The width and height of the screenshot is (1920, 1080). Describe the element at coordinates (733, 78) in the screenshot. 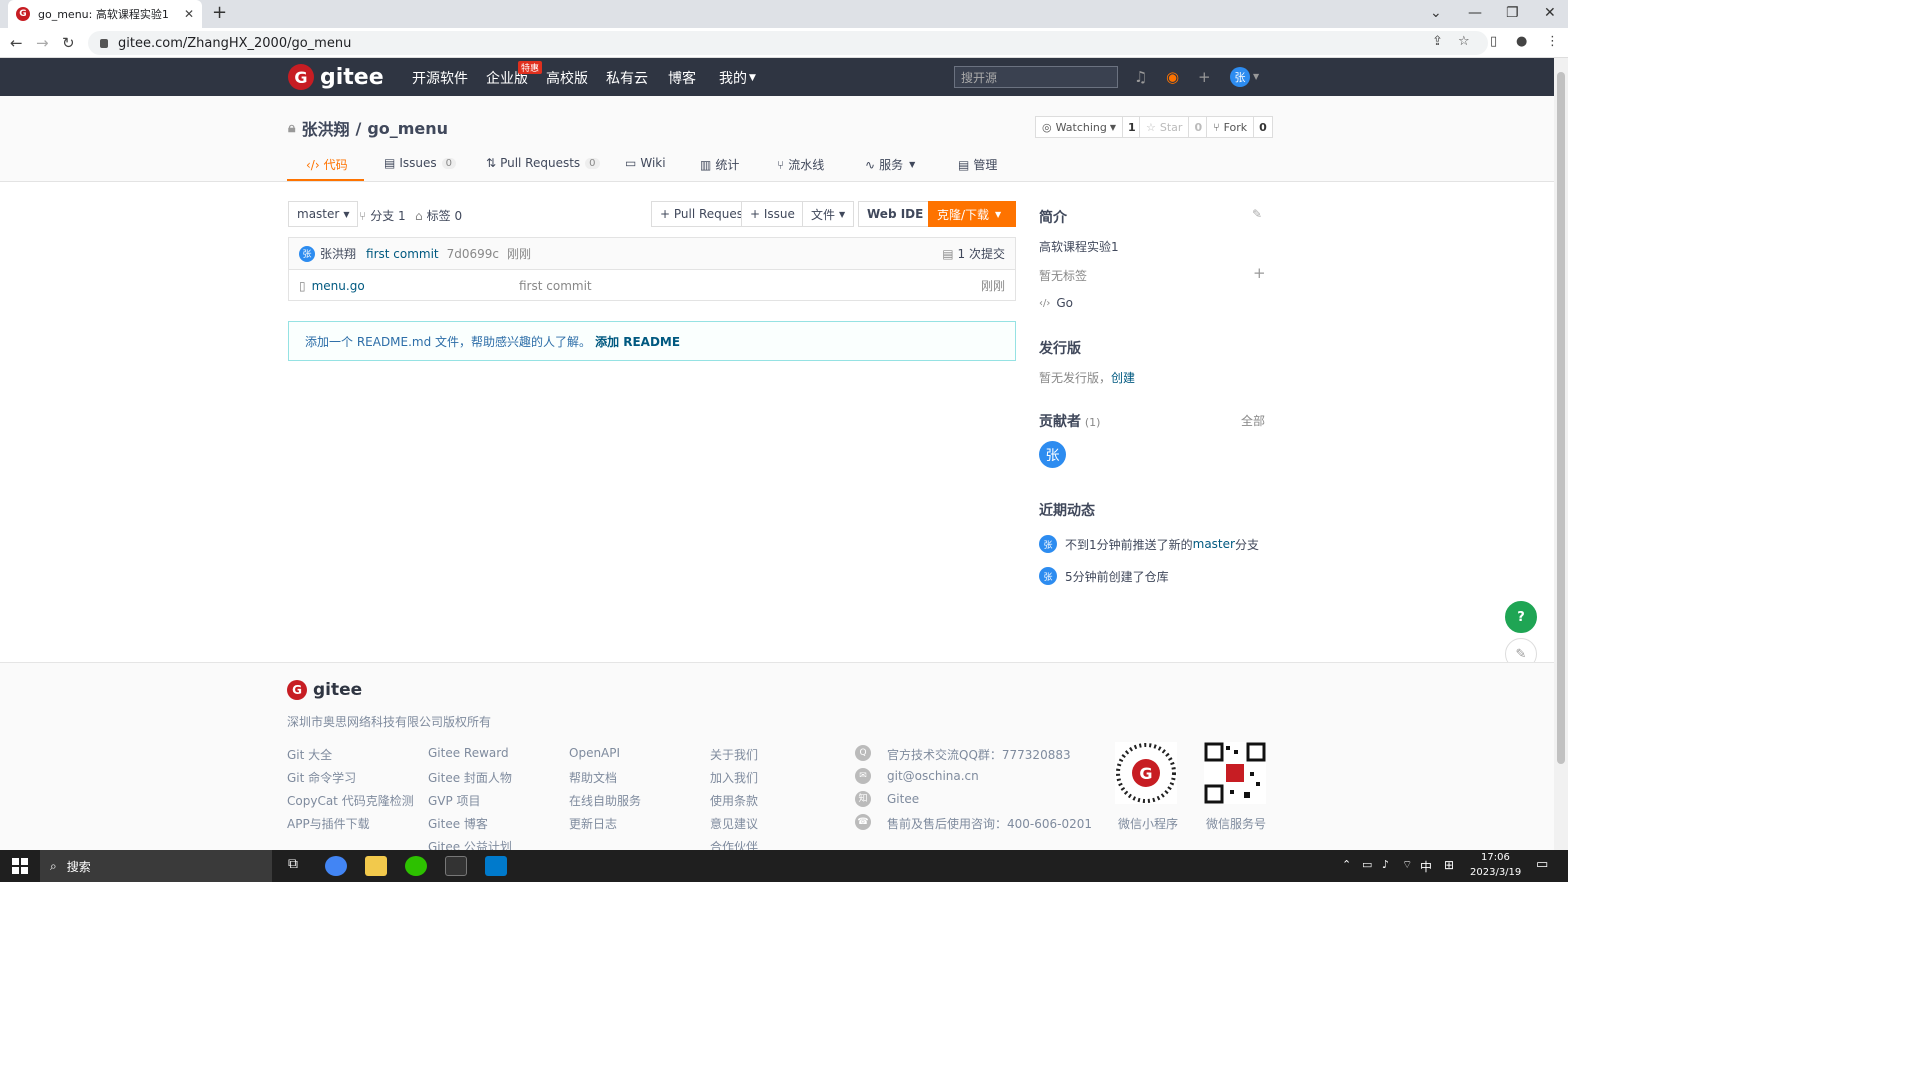

I see `nav-mine: 我的` at that location.